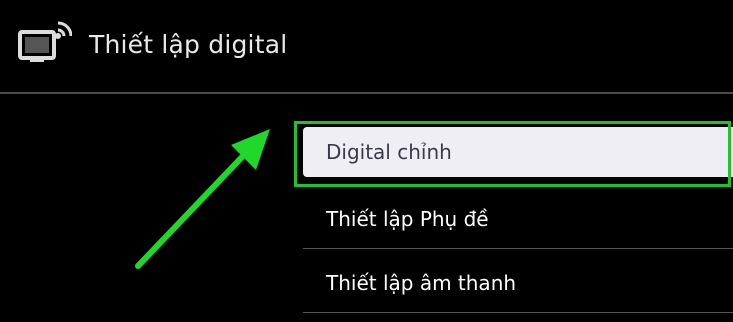 This screenshot has width=733, height=322. What do you see at coordinates (518, 219) in the screenshot?
I see `menu-item-subtitle-settings: Thiết lập Phụ đề` at bounding box center [518, 219].